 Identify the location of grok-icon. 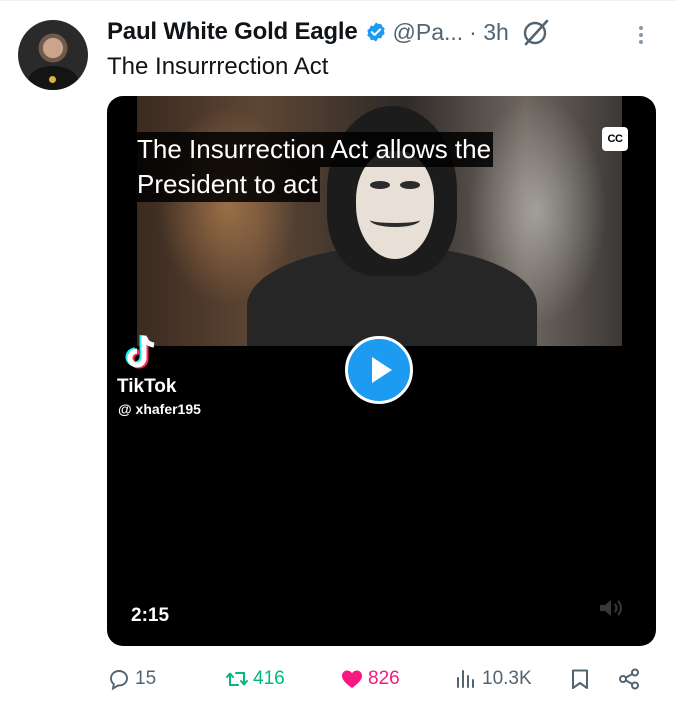
(536, 32).